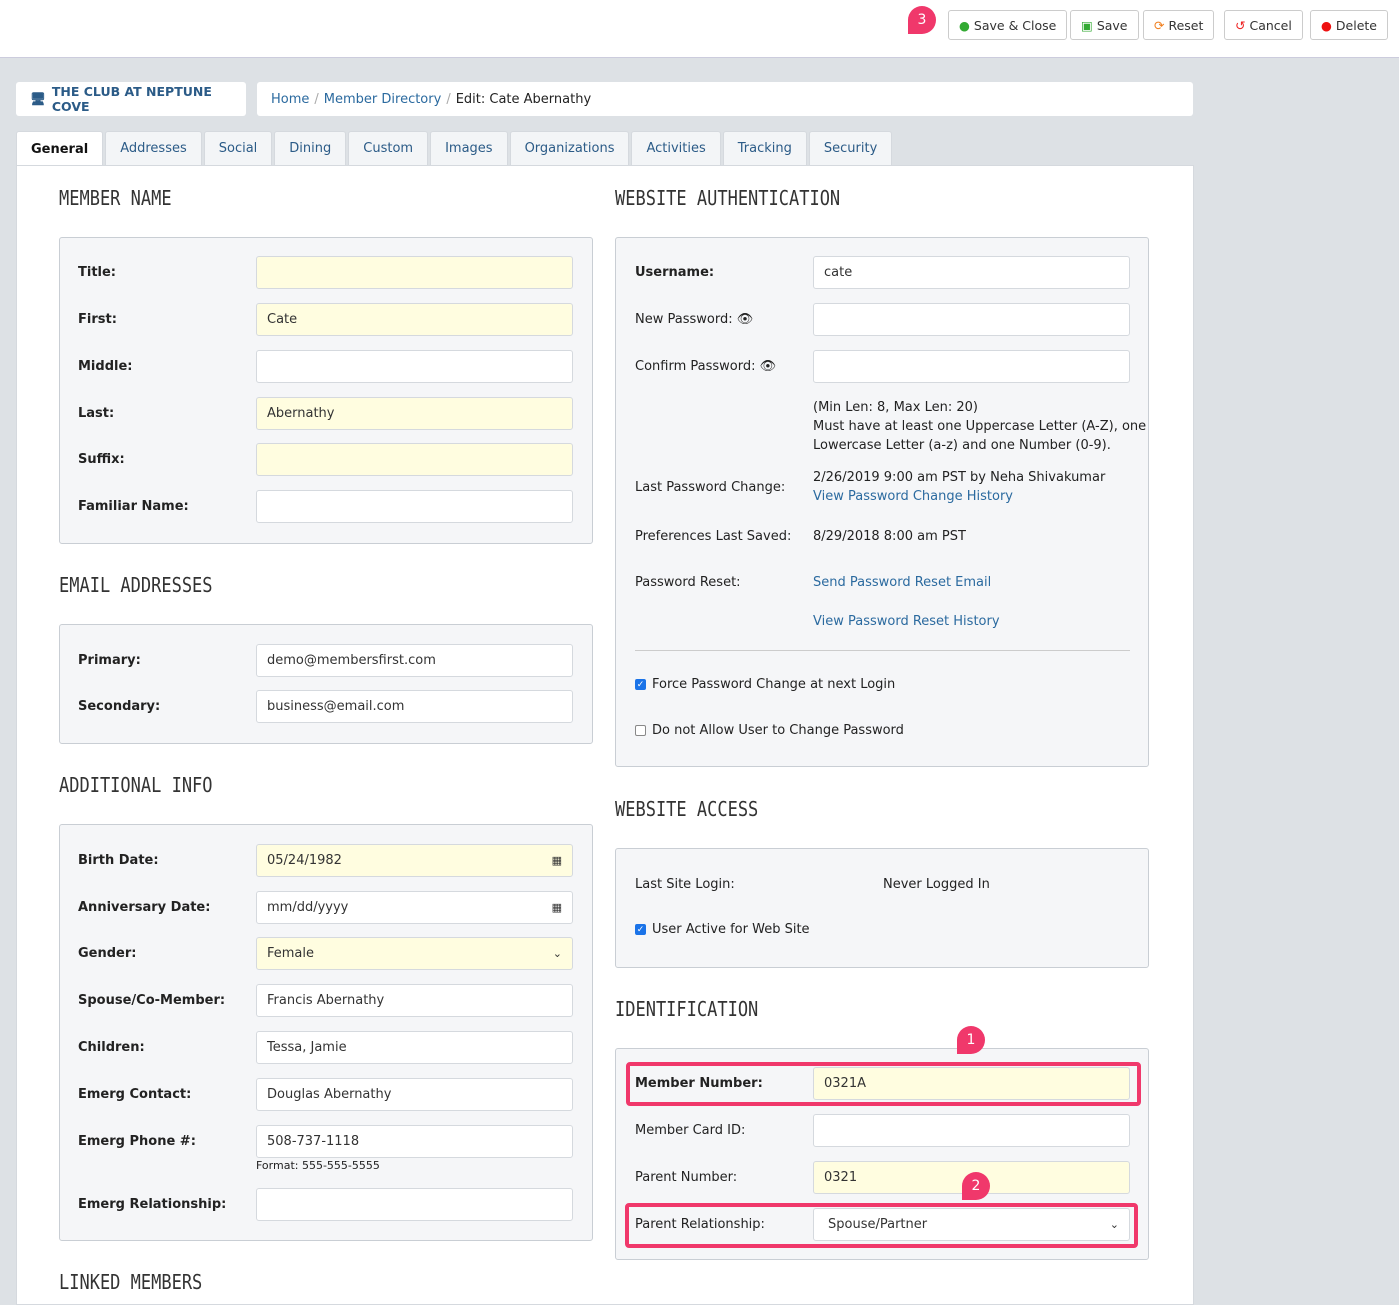 This screenshot has width=1399, height=1305. What do you see at coordinates (706, 366) in the screenshot?
I see `confirm-password-label: Confirm Password: 👁` at bounding box center [706, 366].